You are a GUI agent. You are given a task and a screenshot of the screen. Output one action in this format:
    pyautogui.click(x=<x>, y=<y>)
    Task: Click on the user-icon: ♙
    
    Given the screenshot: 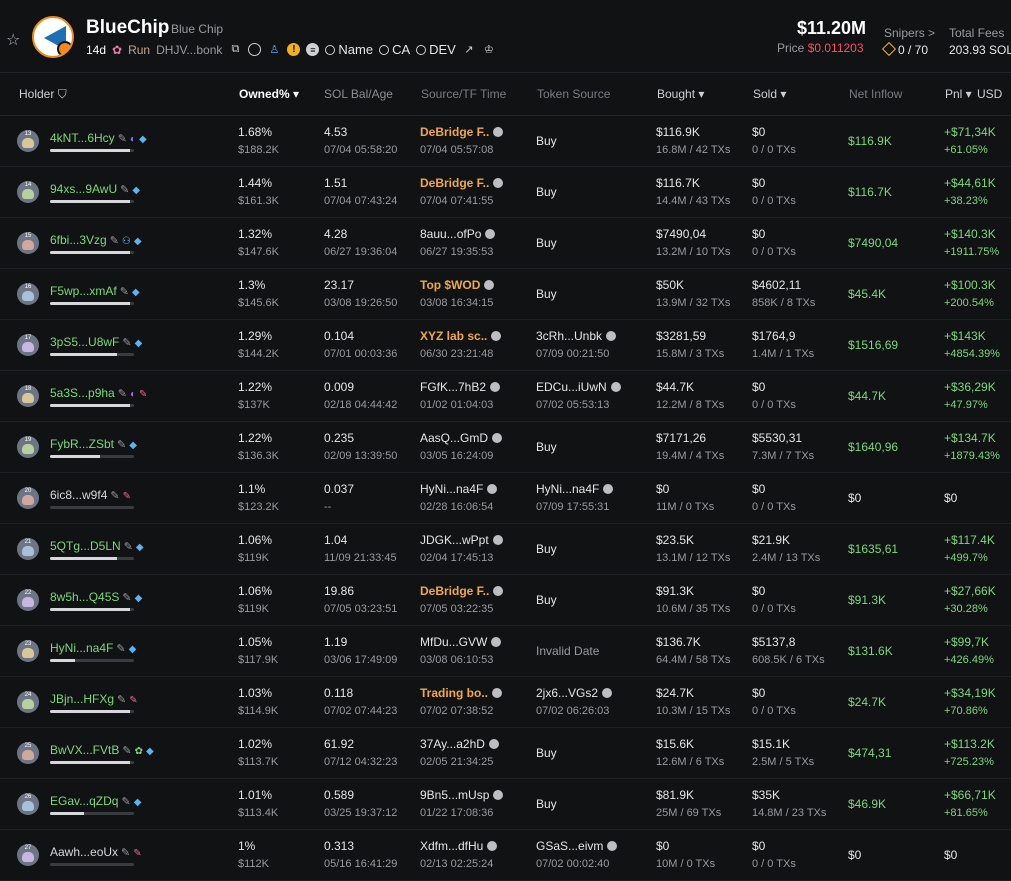 What is the action you would take?
    pyautogui.click(x=274, y=50)
    